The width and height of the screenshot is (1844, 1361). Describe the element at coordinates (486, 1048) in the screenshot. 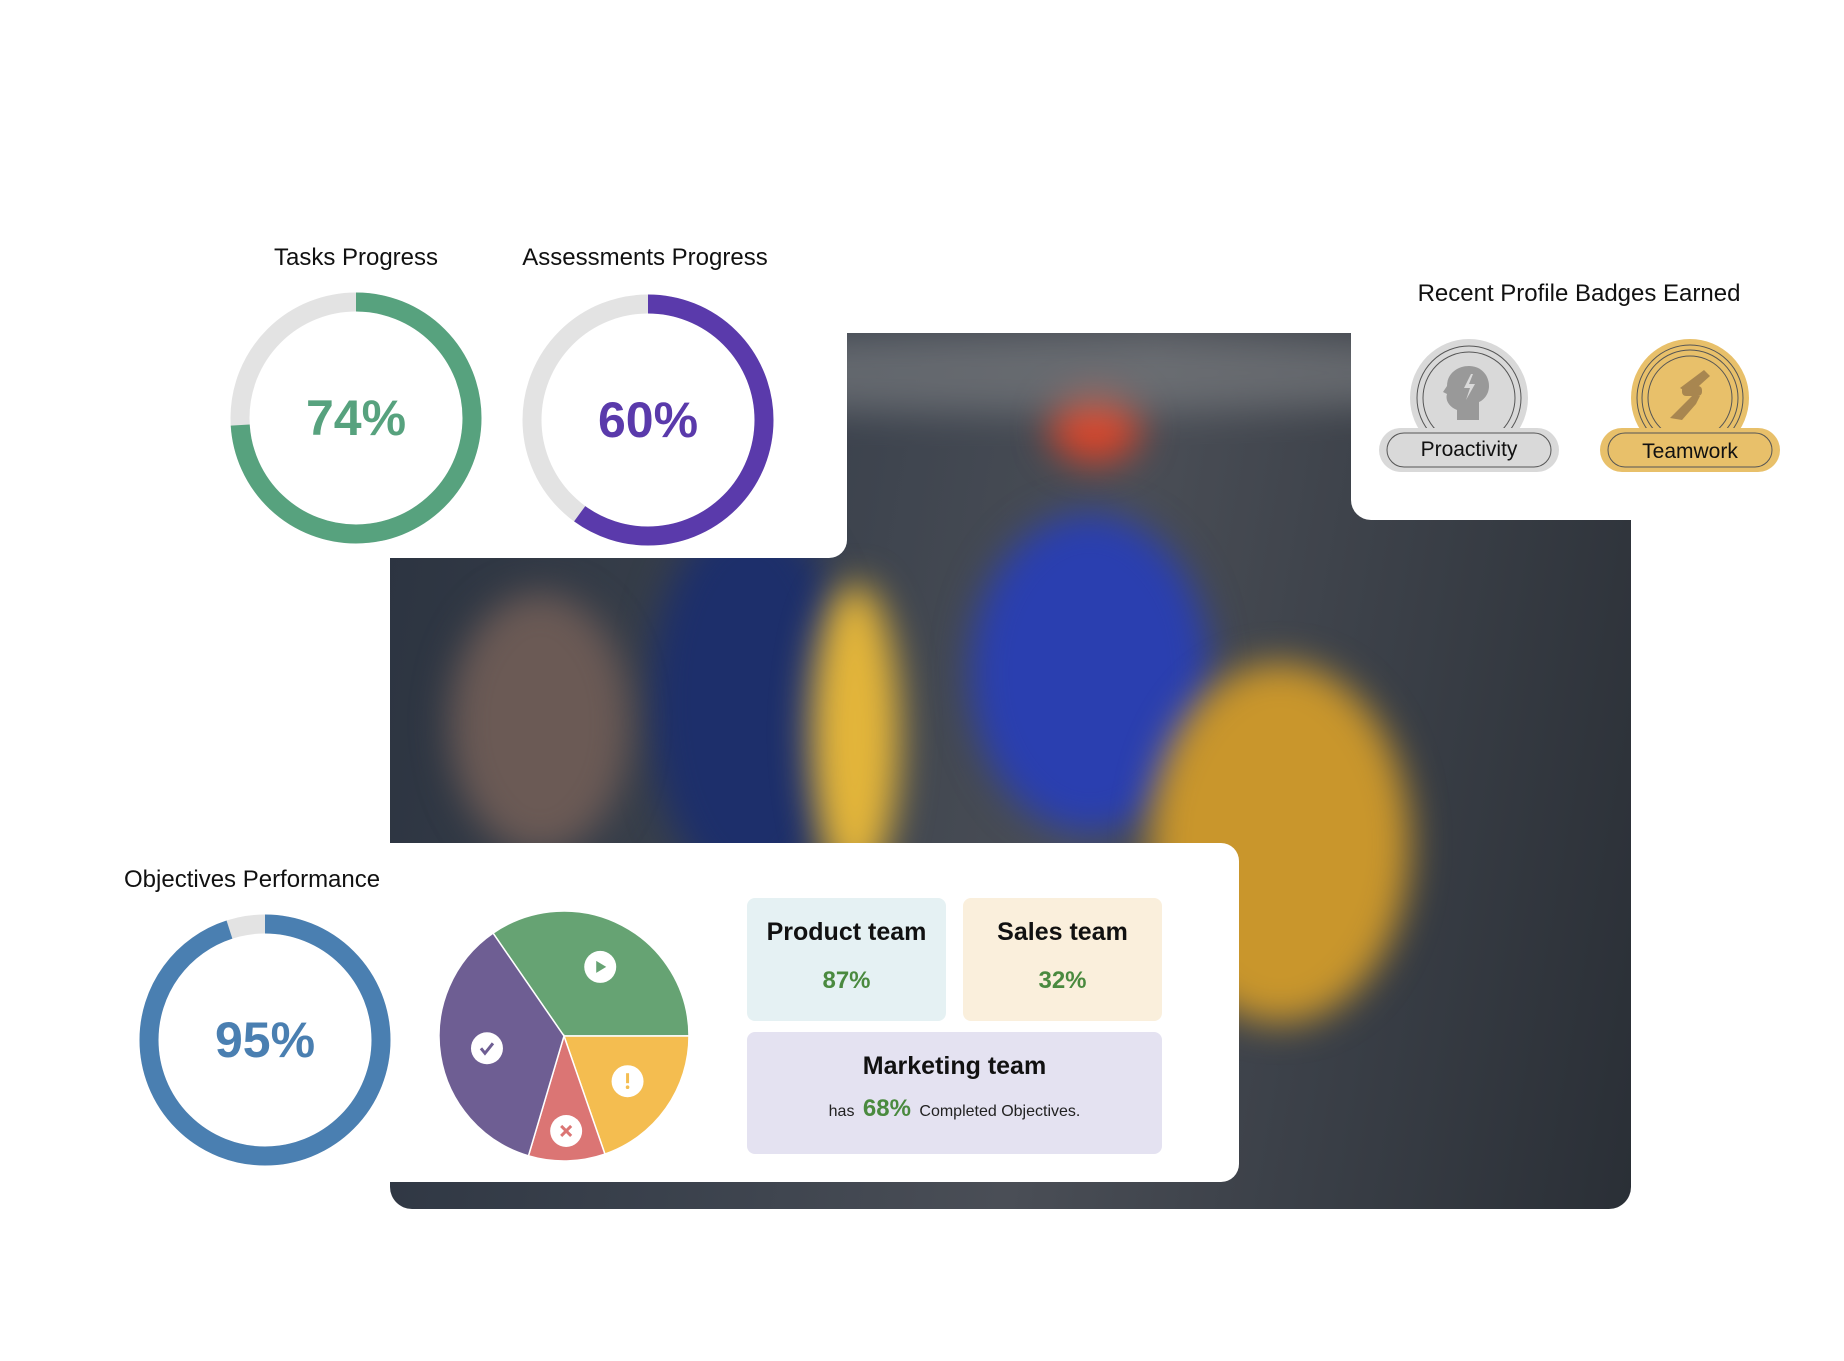

I see `check-icon` at that location.